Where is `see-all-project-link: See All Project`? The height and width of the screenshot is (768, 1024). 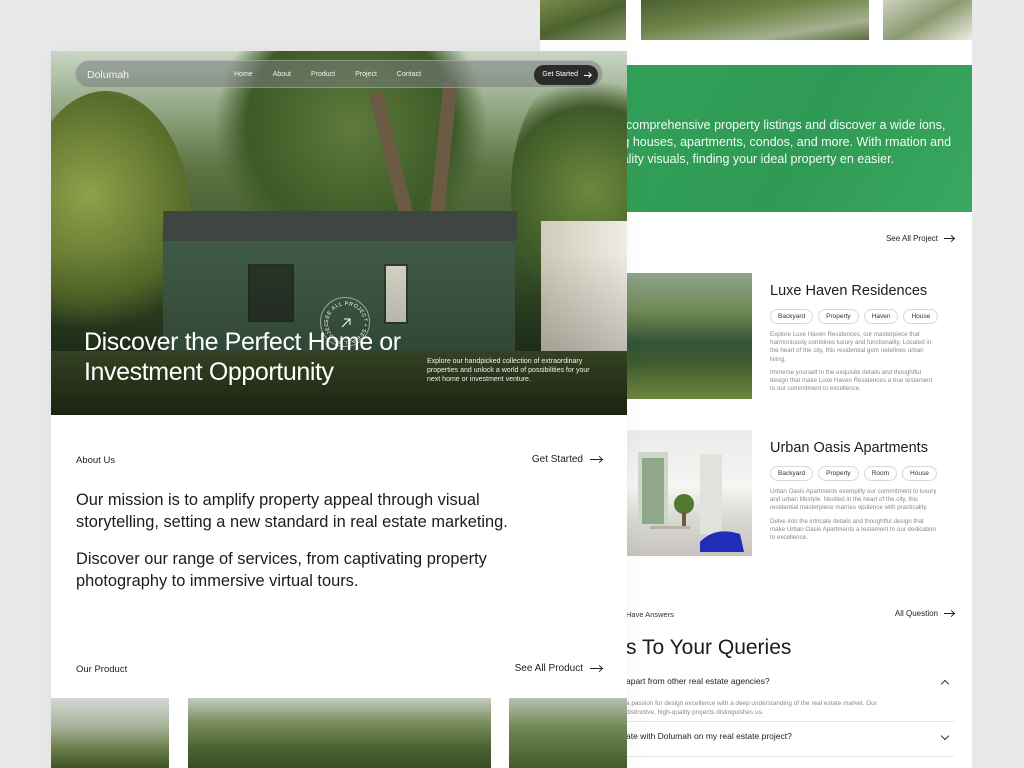 see-all-project-link: See All Project is located at coordinates (920, 238).